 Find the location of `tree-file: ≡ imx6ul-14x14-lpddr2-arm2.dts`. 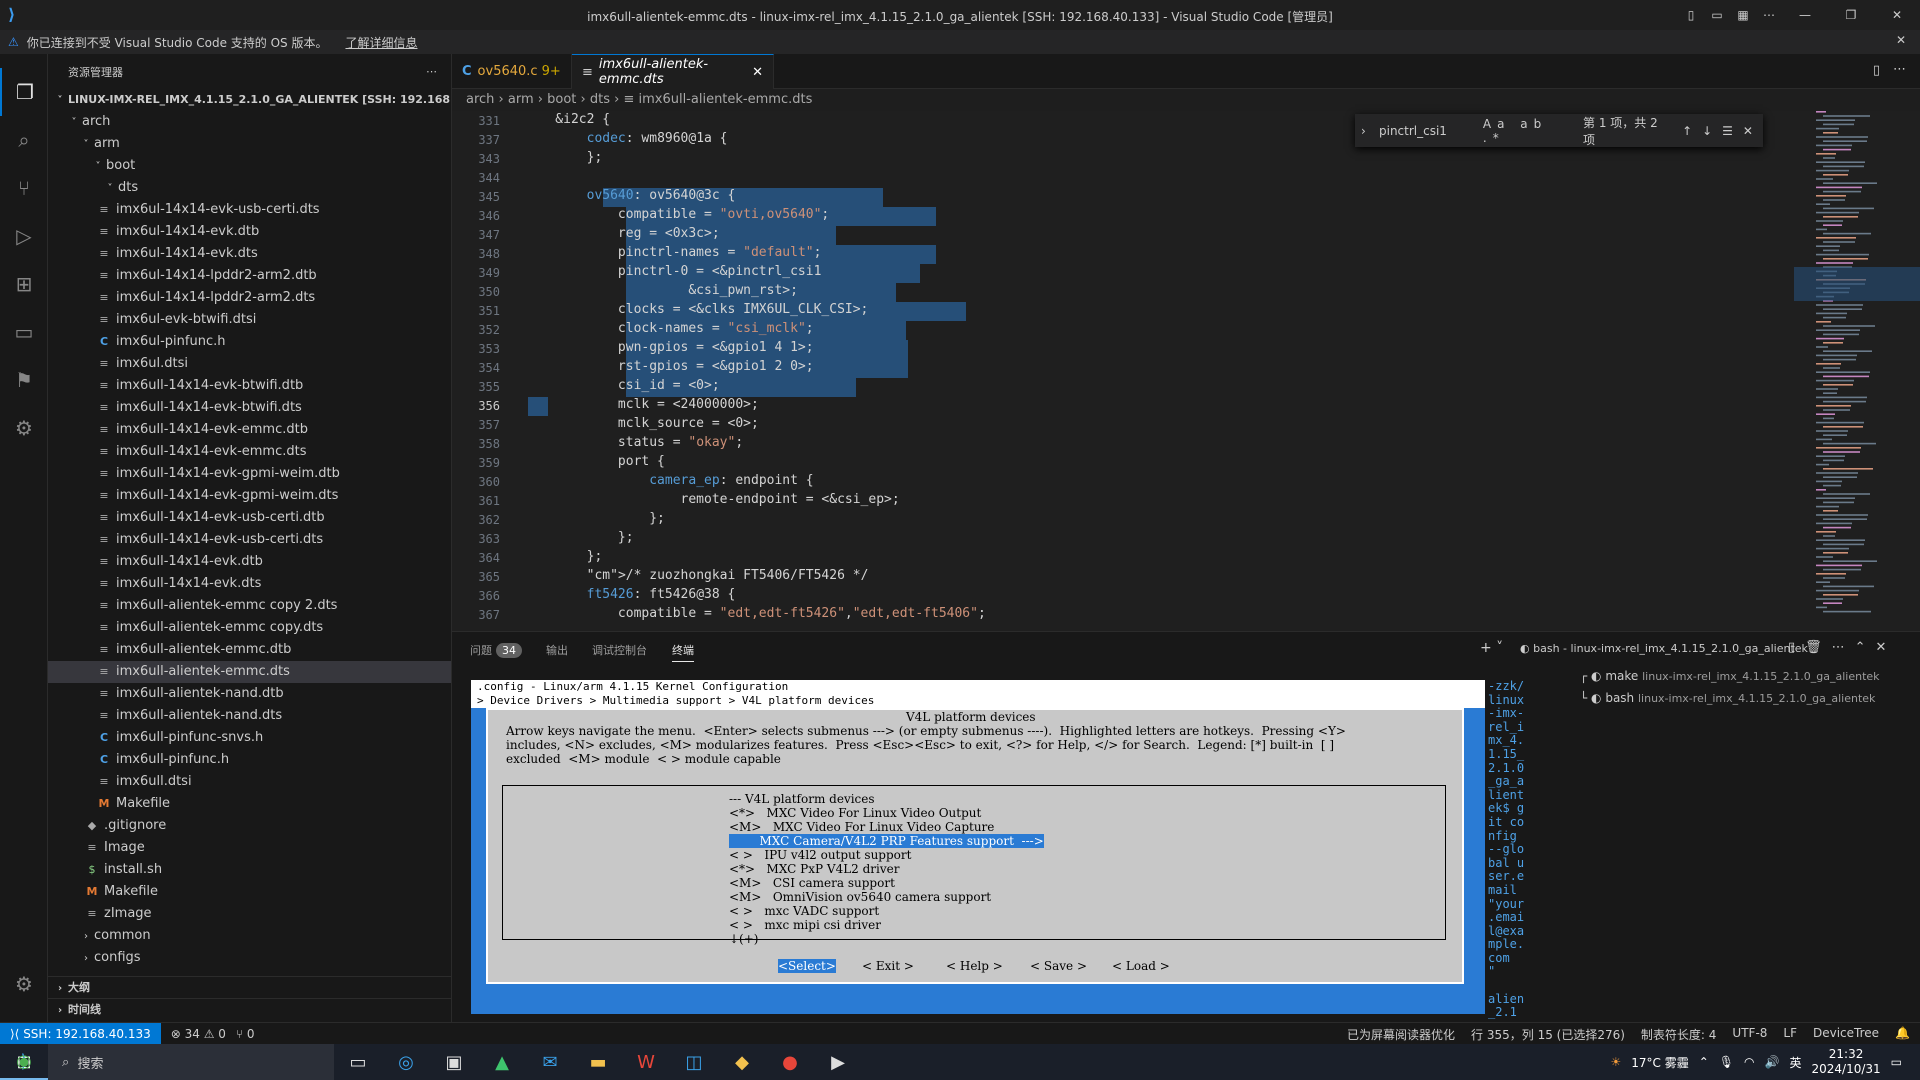

tree-file: ≡ imx6ul-14x14-lpddr2-arm2.dts is located at coordinates (249, 298).